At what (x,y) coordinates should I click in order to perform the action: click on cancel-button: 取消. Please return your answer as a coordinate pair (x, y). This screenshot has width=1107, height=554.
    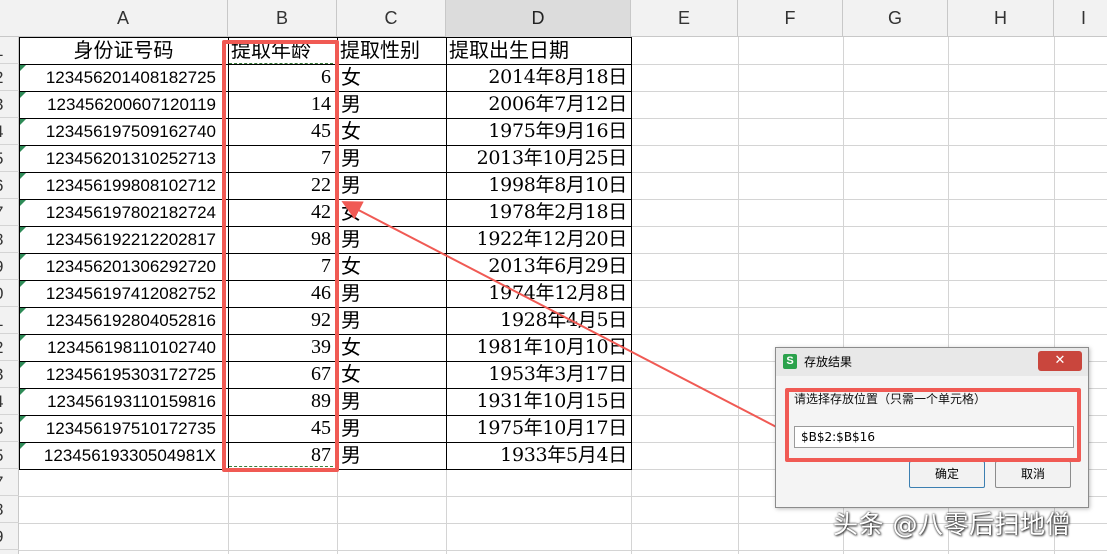
    Looking at the image, I should click on (1033, 474).